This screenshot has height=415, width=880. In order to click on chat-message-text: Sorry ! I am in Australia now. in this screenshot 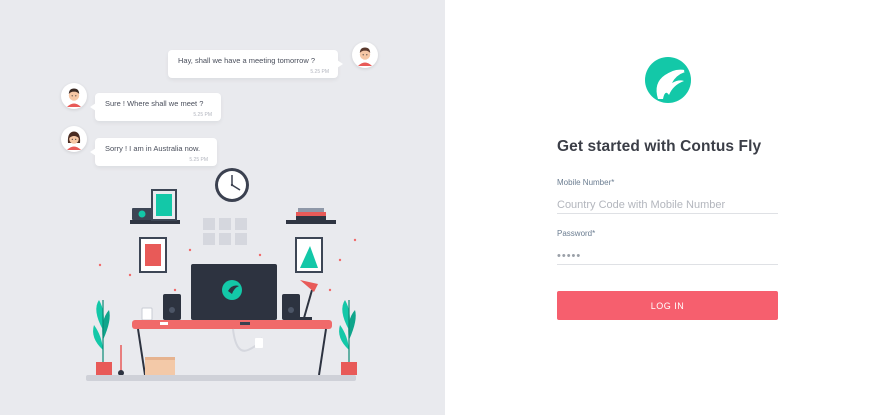, I will do `click(153, 148)`.